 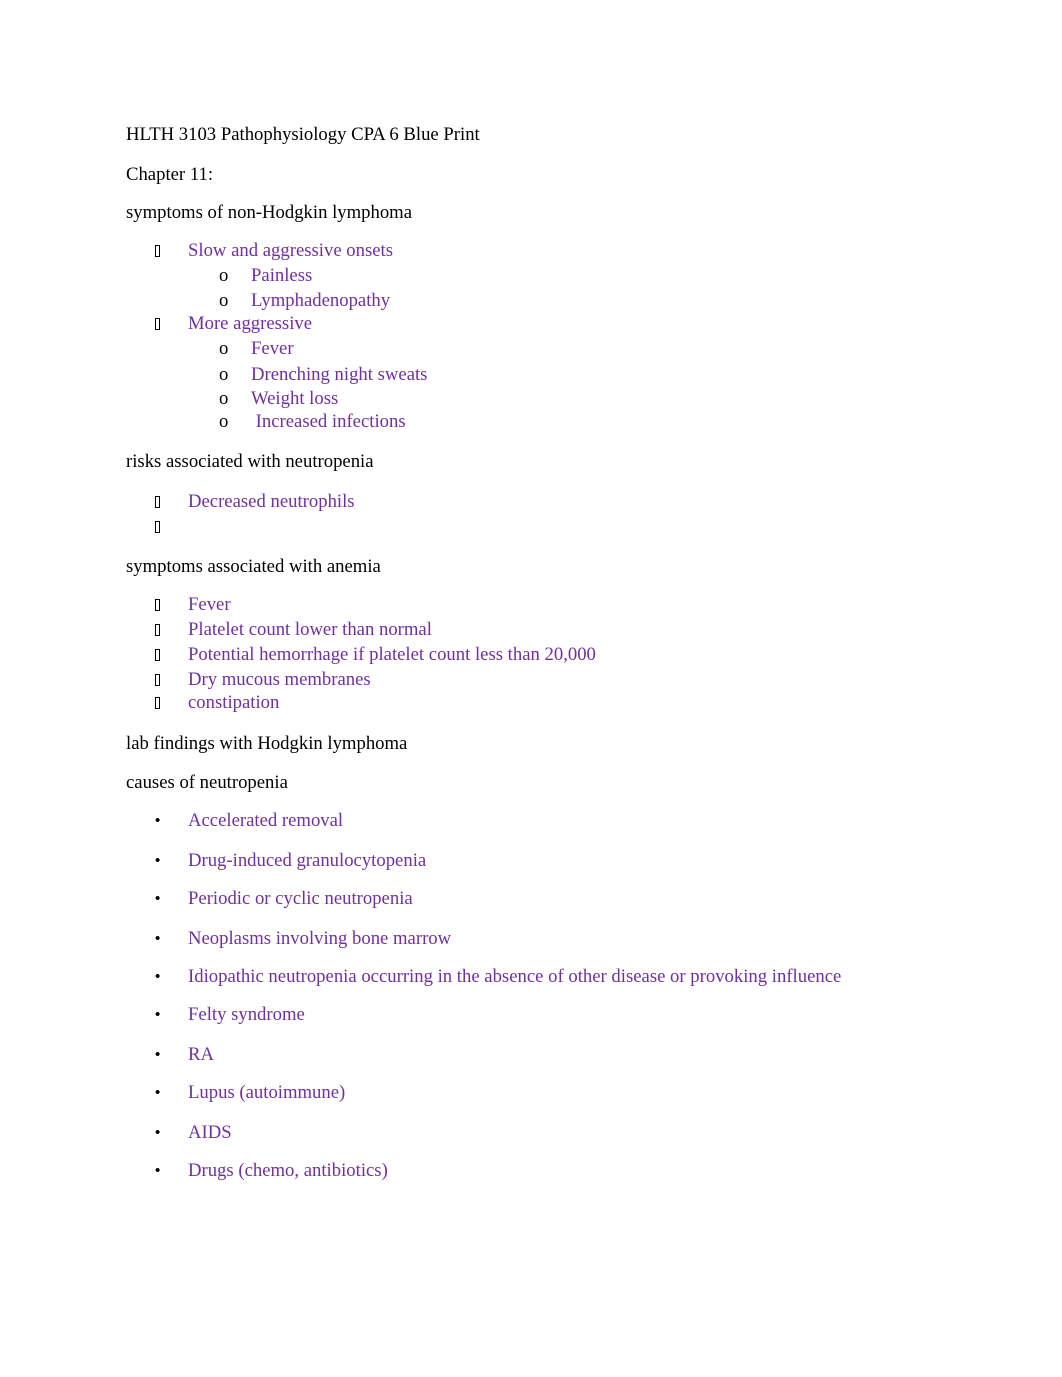 What do you see at coordinates (295, 398) in the screenshot?
I see `sub-list-item: Weight loss` at bounding box center [295, 398].